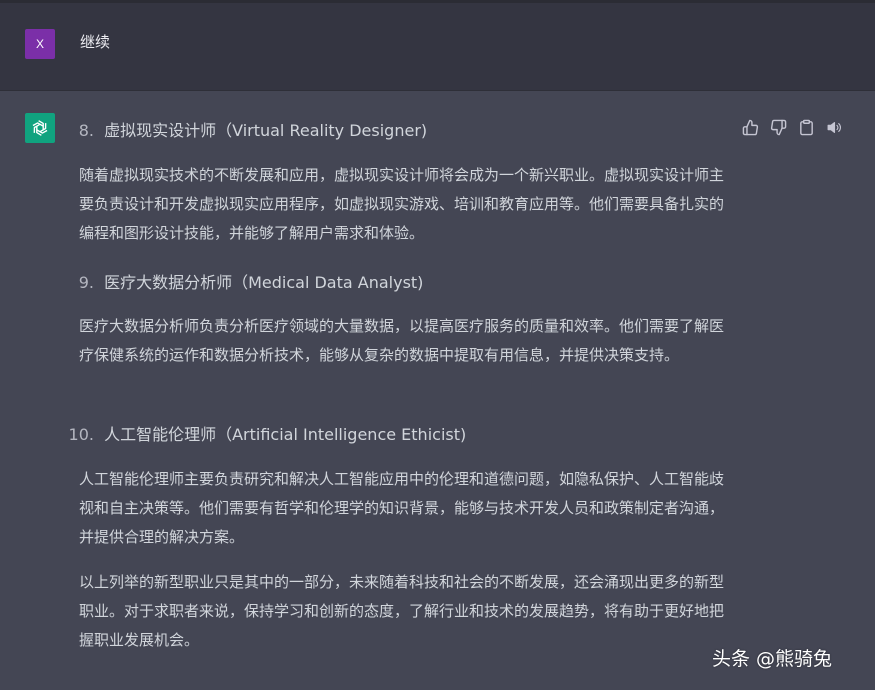 This screenshot has width=875, height=690. Describe the element at coordinates (266, 130) in the screenshot. I see `list-item-title: 虚拟现实设计师（Virtual Reality Designer)` at that location.